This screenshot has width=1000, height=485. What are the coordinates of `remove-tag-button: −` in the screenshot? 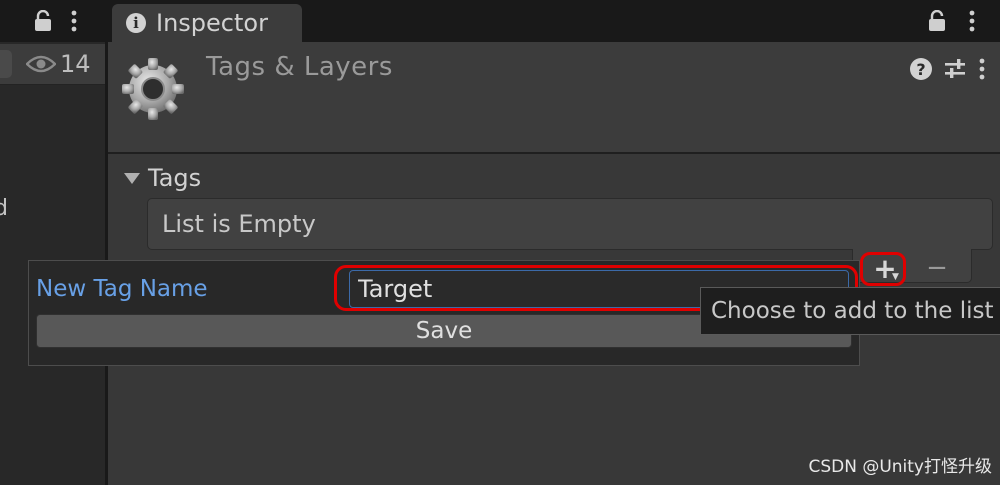 It's located at (937, 268).